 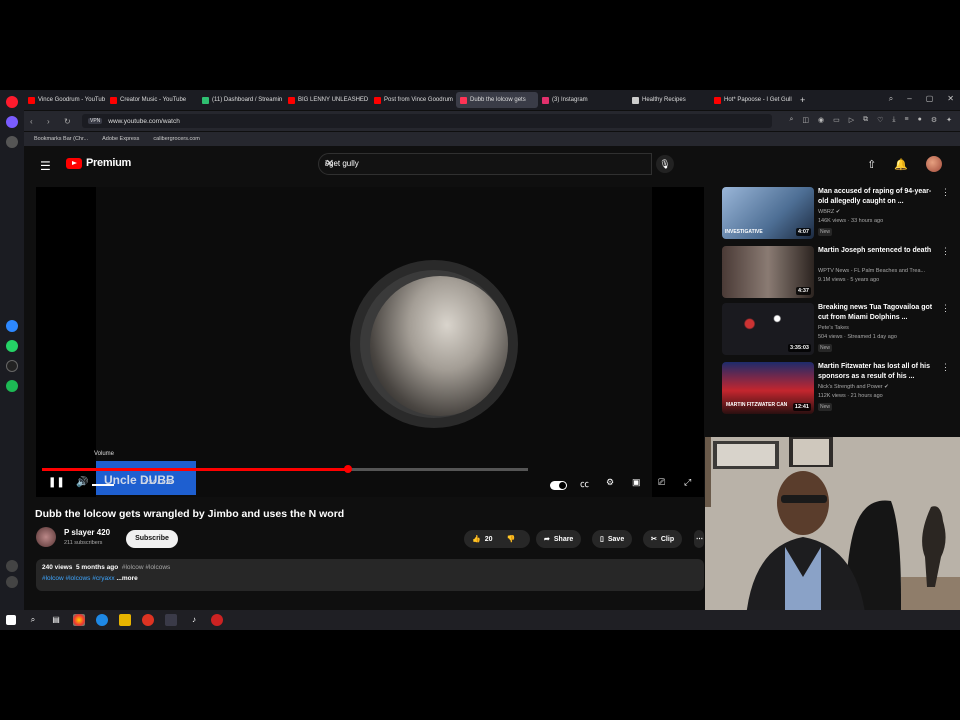 What do you see at coordinates (176, 139) in the screenshot?
I see `bookmark-item: calibergrocers.com` at bounding box center [176, 139].